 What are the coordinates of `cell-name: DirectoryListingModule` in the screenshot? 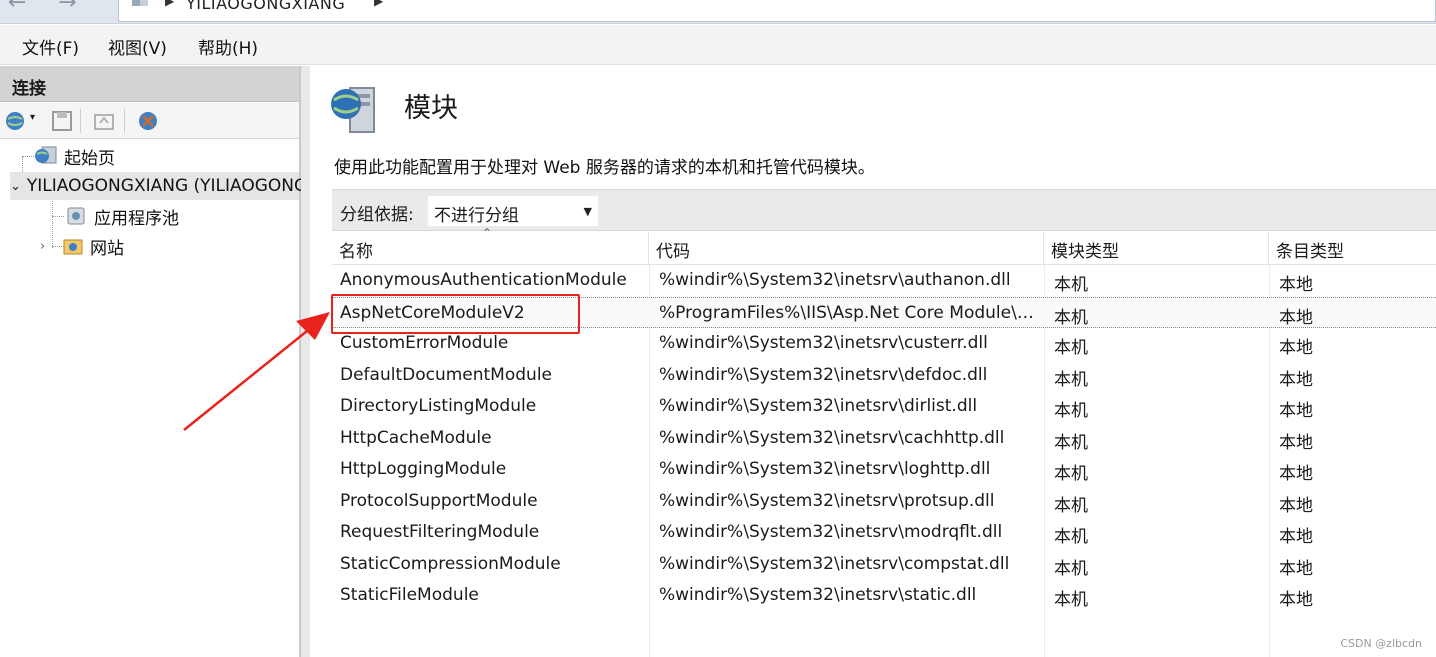 It's located at (438, 406).